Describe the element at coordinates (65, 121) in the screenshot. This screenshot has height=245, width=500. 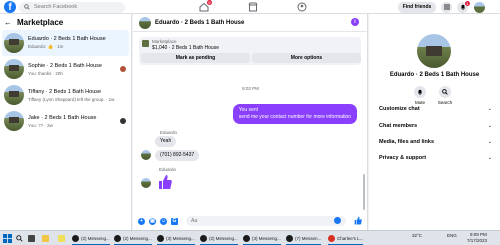
I see `conversation-item: Jake · 2 Beds 1 Bath House You: ?? · 2w` at that location.